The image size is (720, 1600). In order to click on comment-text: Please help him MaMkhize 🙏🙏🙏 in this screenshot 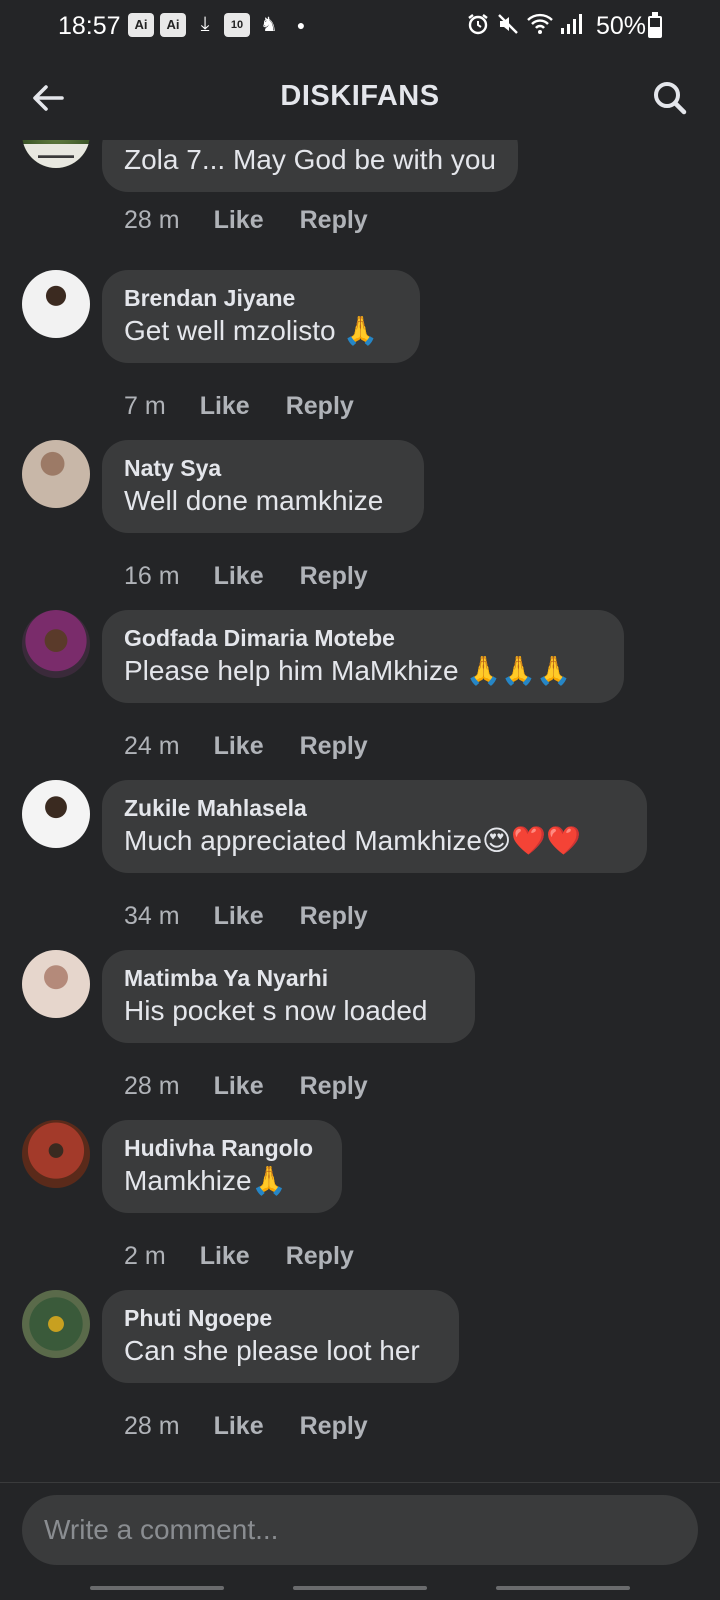, I will do `click(347, 670)`.